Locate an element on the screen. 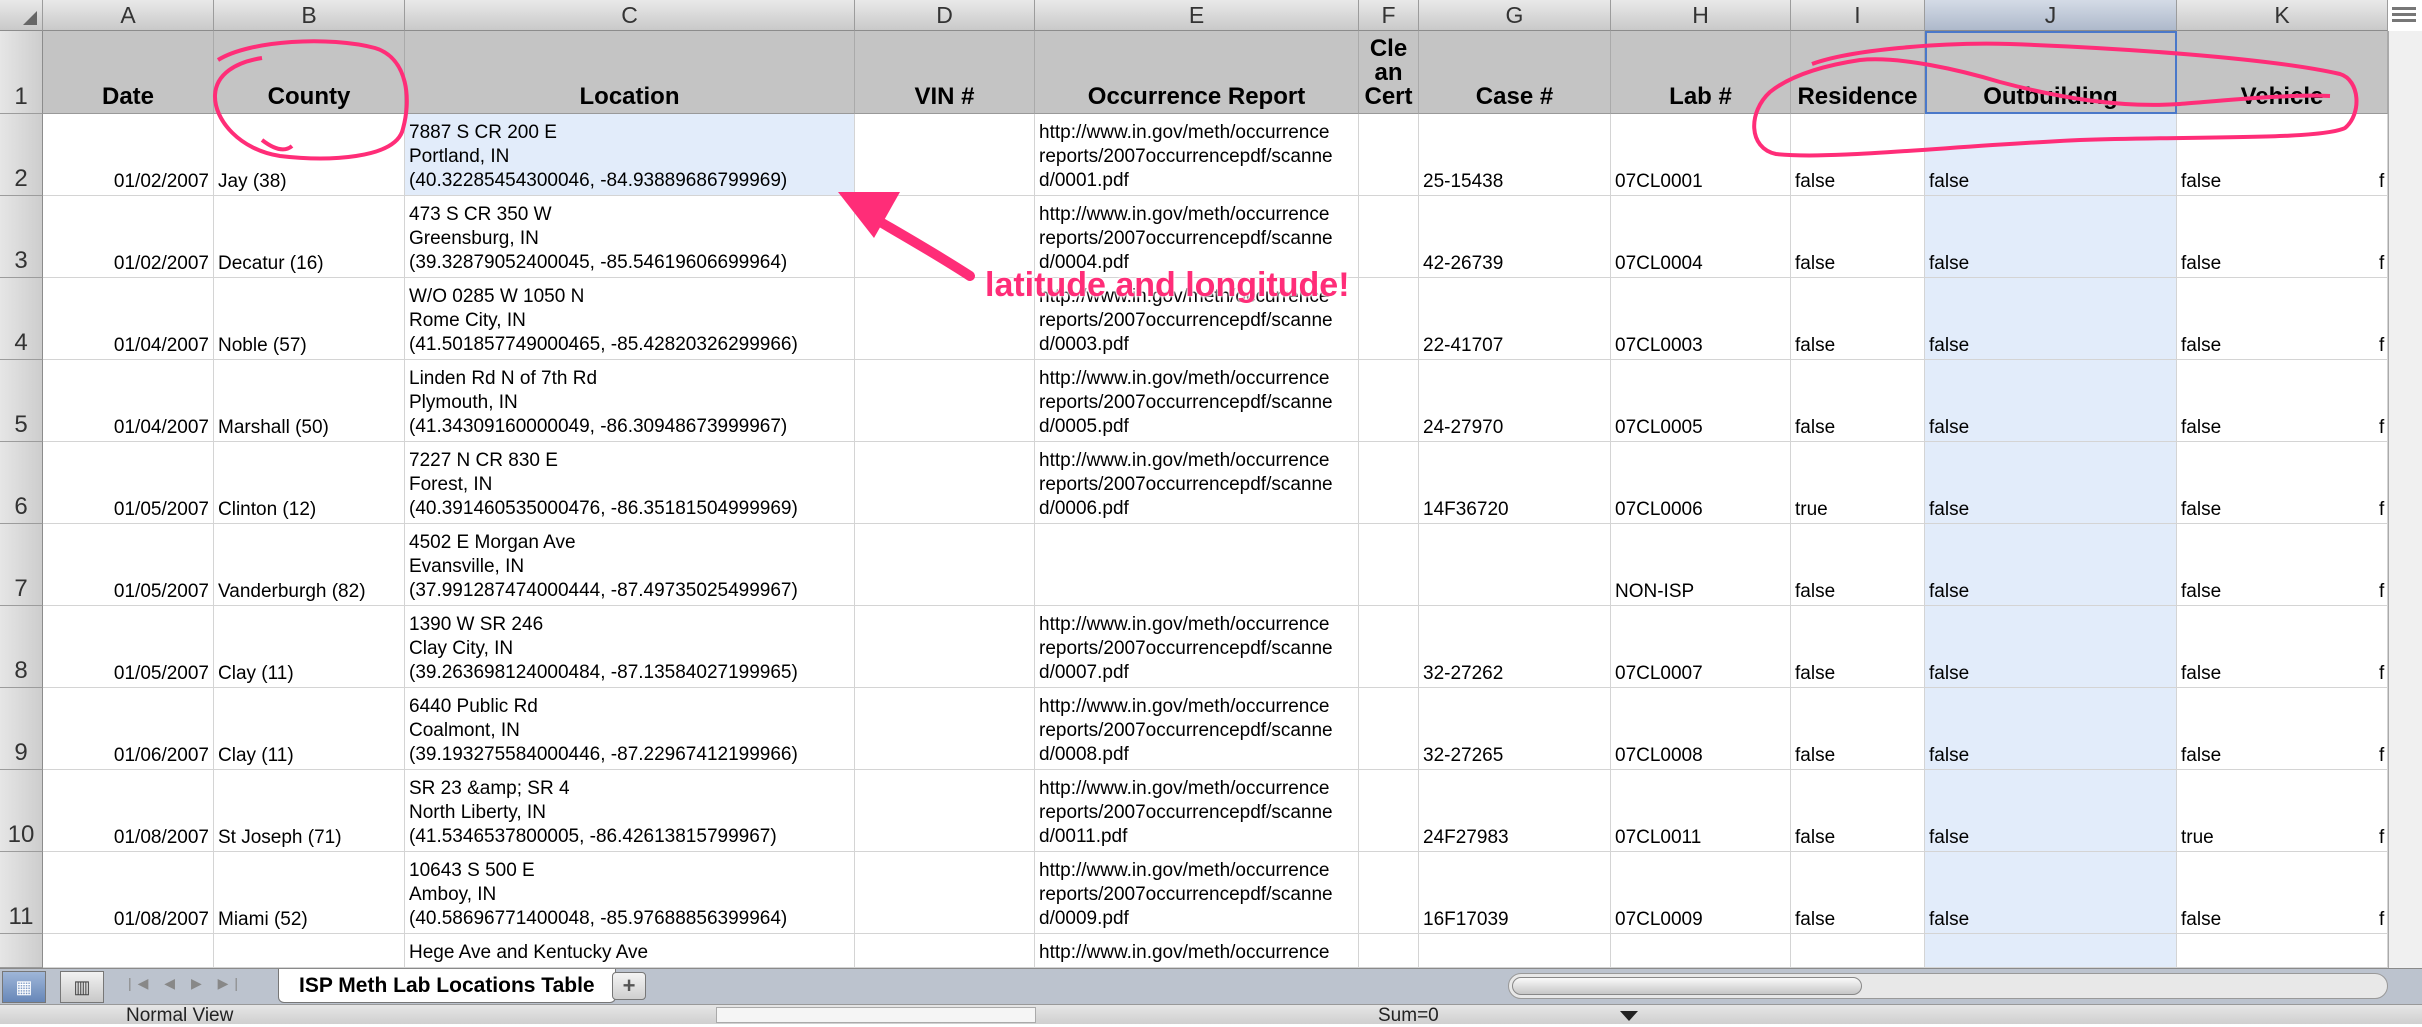  cell-outbuilding is located at coordinates (2051, 951).